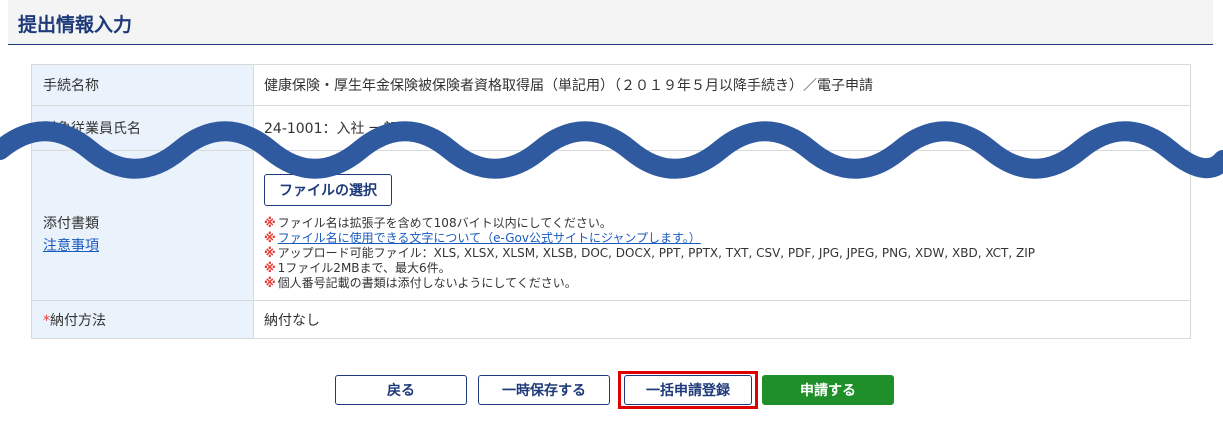  I want to click on page-header: 提出情報入力, so click(610, 22).